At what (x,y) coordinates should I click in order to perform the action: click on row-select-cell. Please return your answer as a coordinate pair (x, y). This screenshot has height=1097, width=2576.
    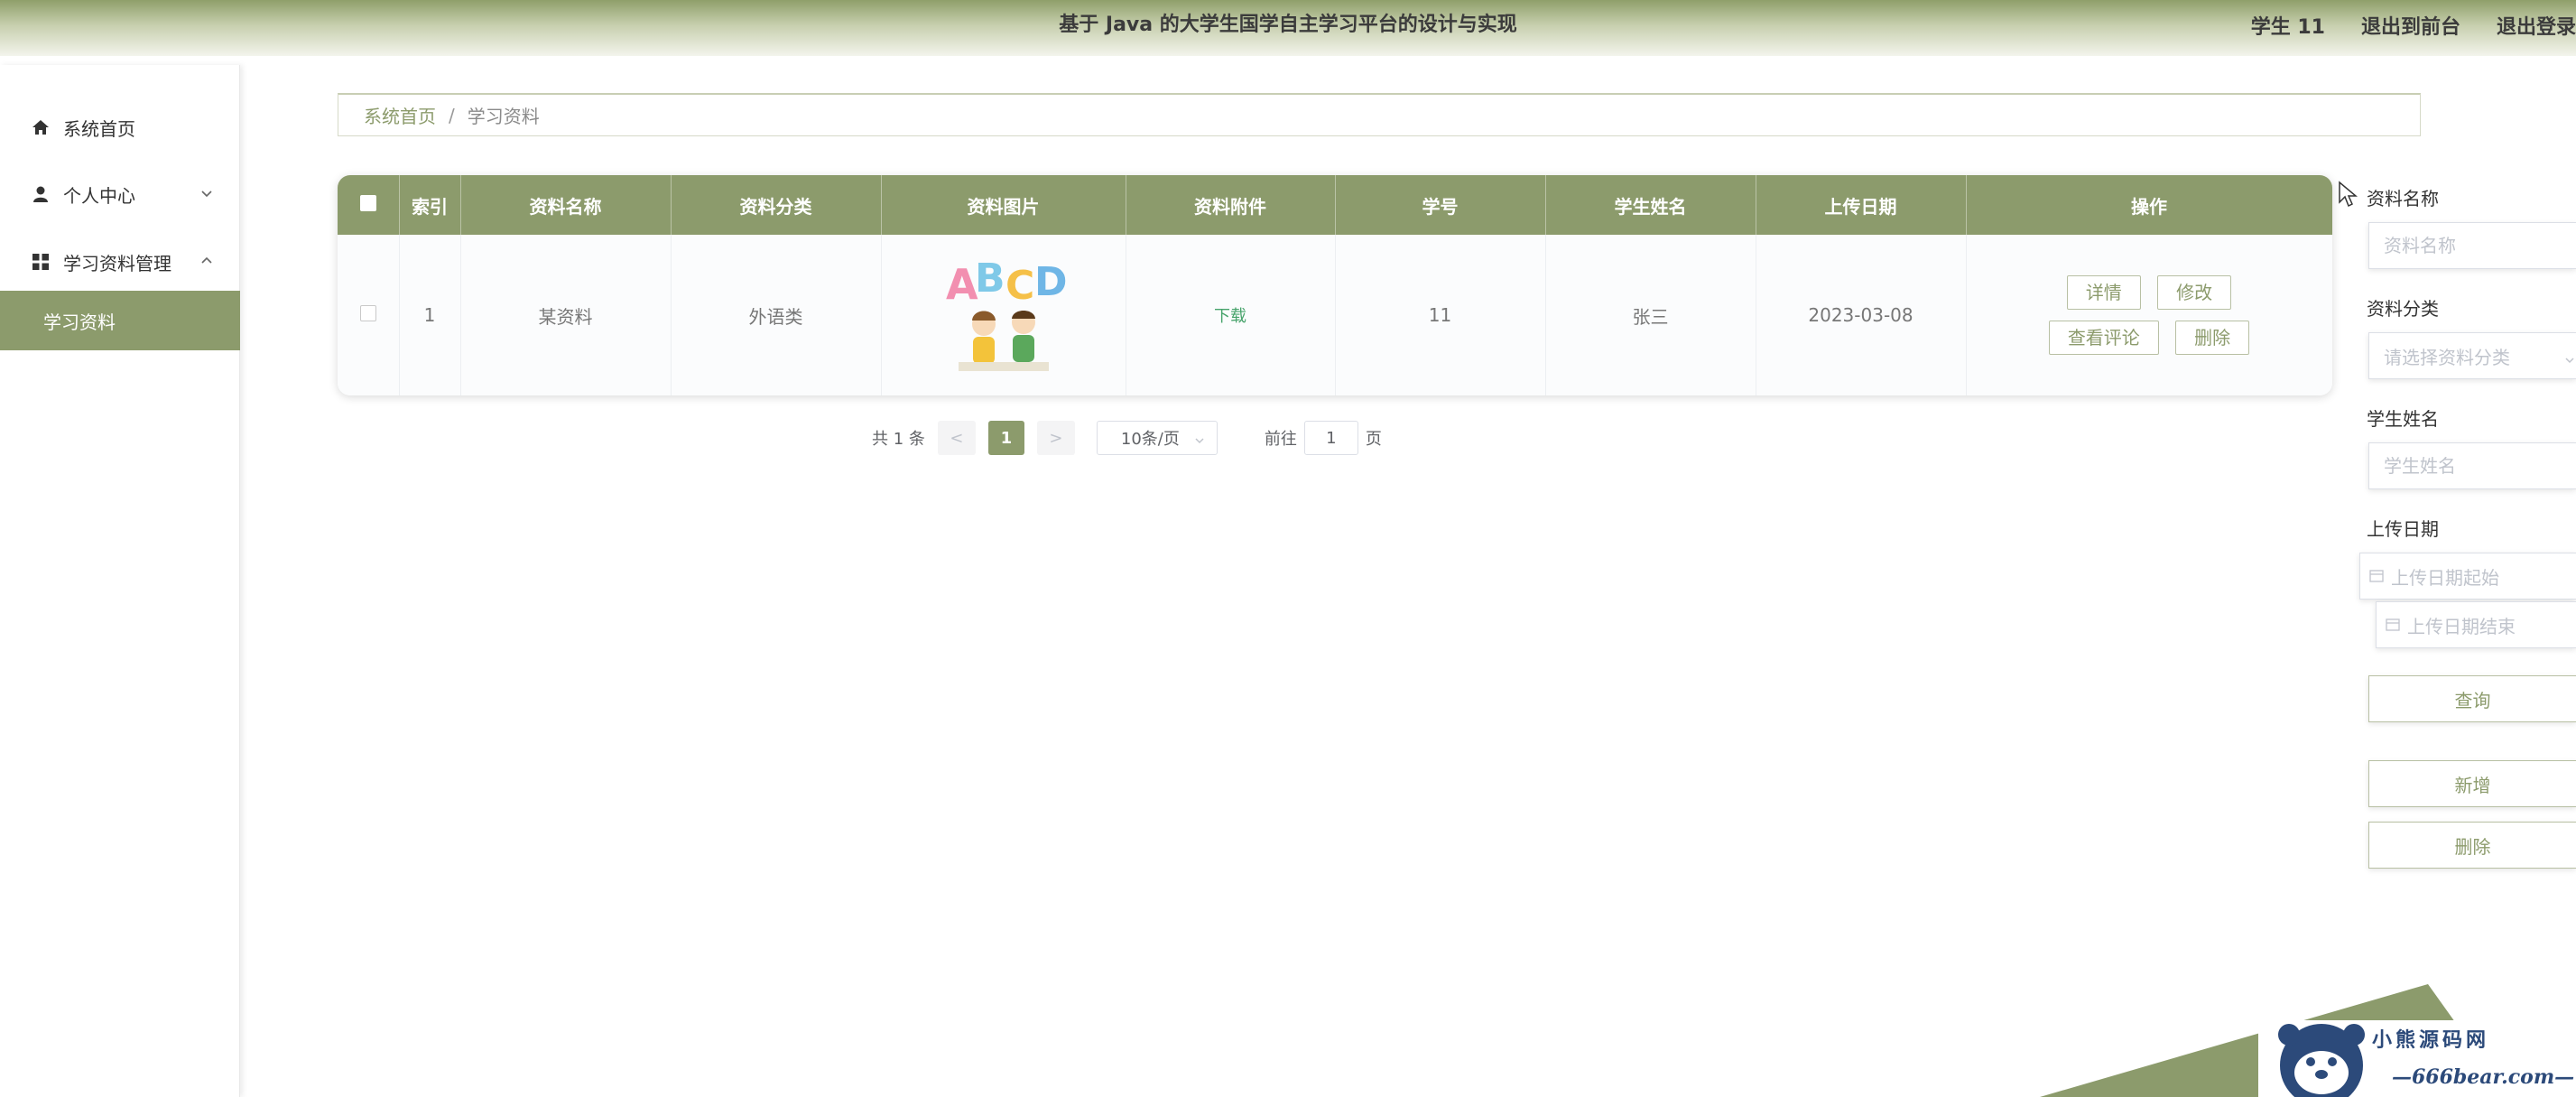
    Looking at the image, I should click on (369, 315).